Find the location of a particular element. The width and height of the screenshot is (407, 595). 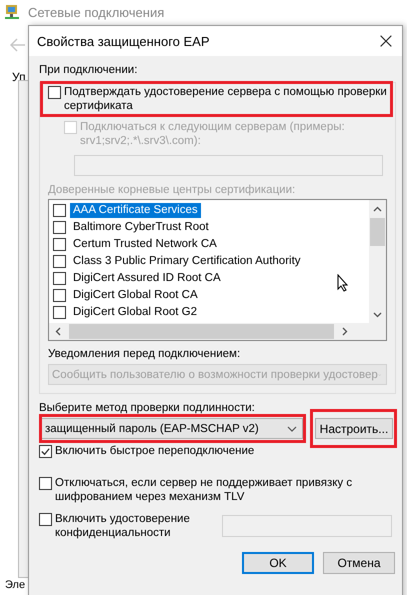

option-checkbox: Включить удостоверение конфиденциальности is located at coordinates (124, 526).